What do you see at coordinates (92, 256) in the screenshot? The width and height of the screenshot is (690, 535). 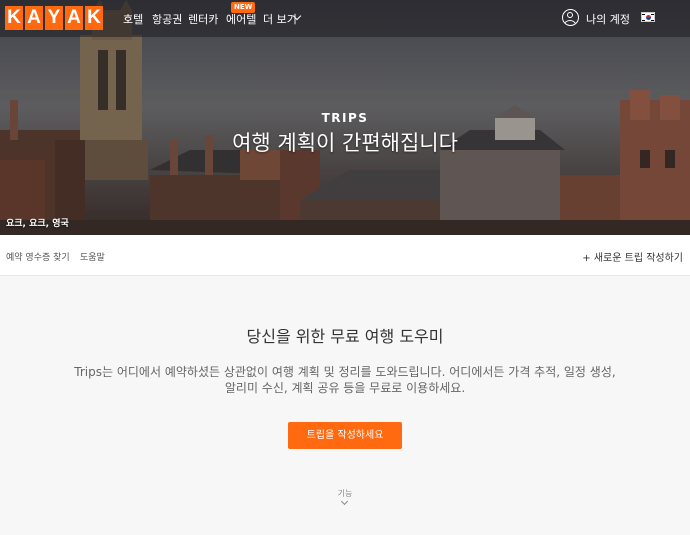 I see `help-link: 도움말` at bounding box center [92, 256].